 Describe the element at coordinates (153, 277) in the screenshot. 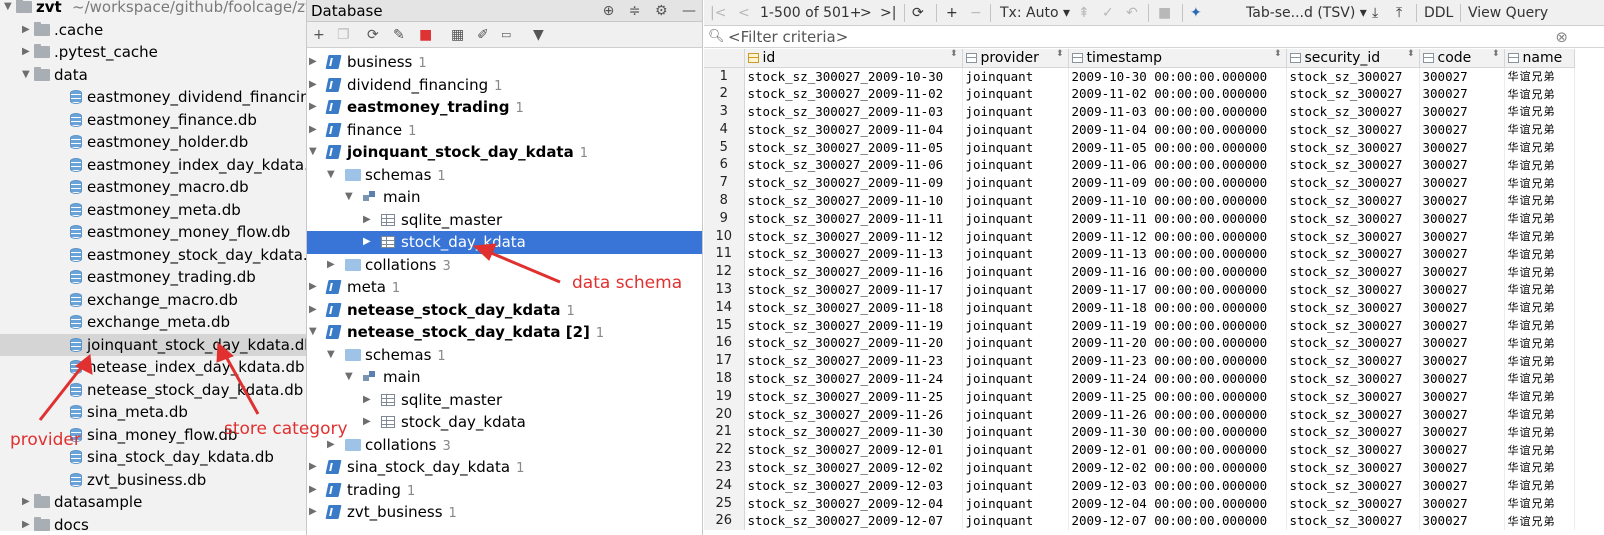

I see `project-file-item: eastmoney_trading.db` at that location.